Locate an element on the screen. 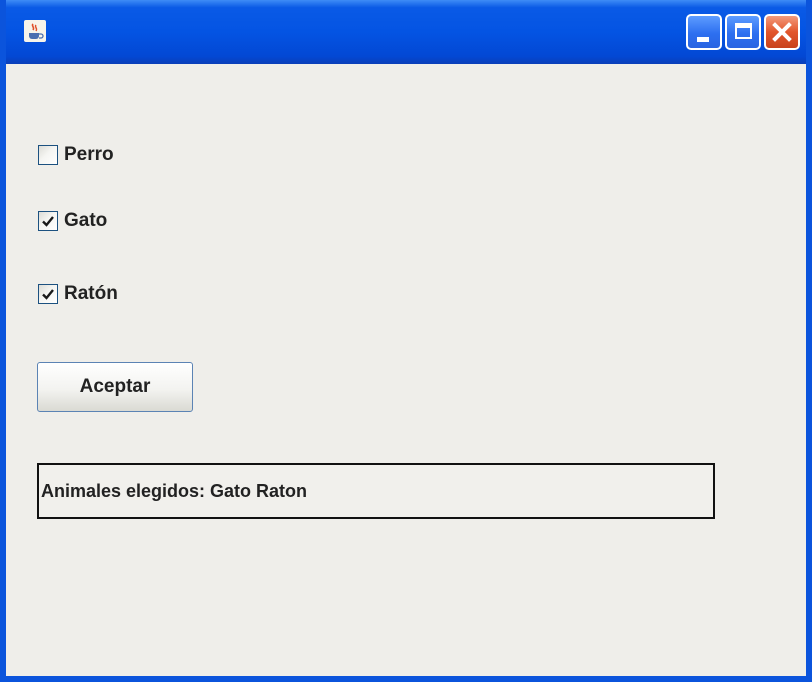  close-icon is located at coordinates (782, 32).